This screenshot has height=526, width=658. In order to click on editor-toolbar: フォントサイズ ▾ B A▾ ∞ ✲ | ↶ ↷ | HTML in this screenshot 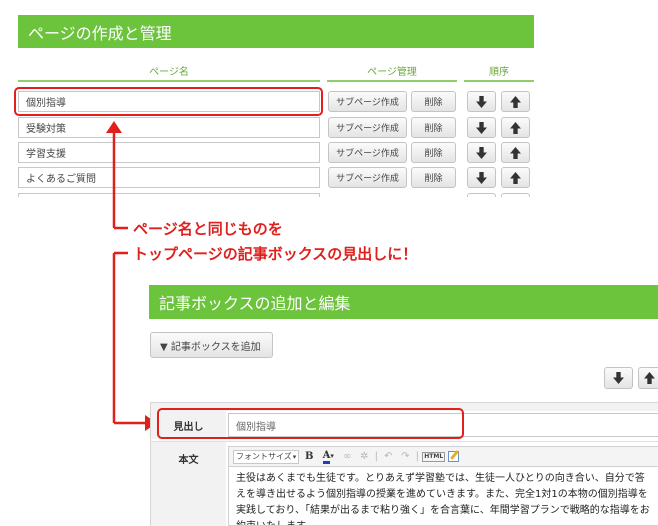, I will do `click(443, 456)`.